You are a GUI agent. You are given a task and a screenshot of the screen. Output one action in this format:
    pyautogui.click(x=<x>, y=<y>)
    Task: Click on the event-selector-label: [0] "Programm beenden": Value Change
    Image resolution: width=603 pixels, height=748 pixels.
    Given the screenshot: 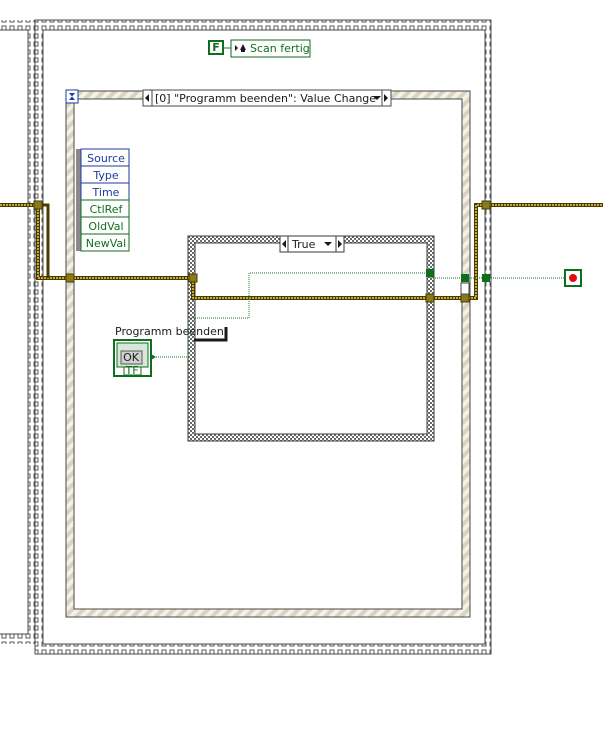 What is the action you would take?
    pyautogui.click(x=265, y=98)
    